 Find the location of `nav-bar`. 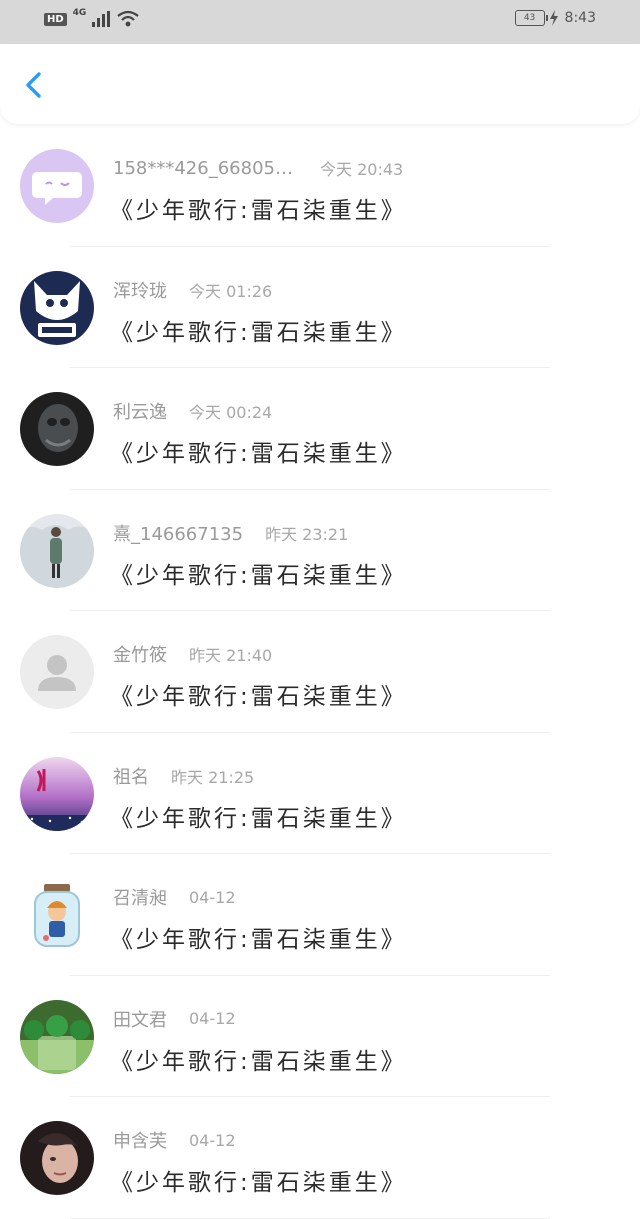

nav-bar is located at coordinates (320, 84).